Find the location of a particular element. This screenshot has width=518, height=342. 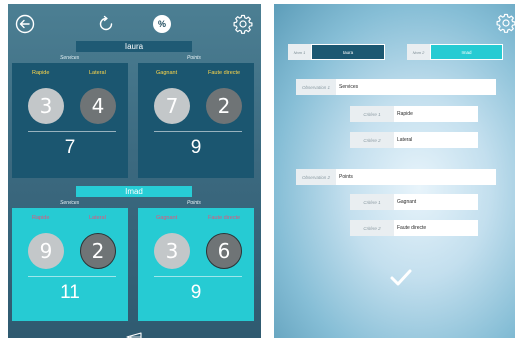

criterion2-input: Faute directe is located at coordinates (436, 228).